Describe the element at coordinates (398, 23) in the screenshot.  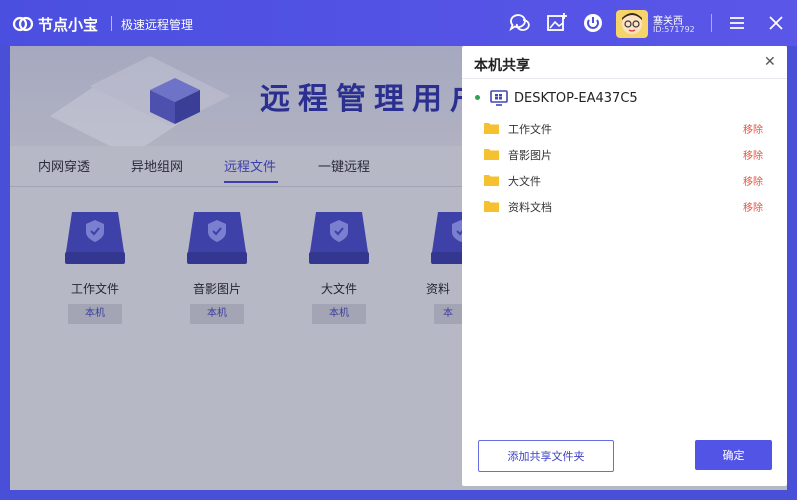
I see `title-bar: 节点小宝 极速远程管理 塞关西 ID:571792` at that location.